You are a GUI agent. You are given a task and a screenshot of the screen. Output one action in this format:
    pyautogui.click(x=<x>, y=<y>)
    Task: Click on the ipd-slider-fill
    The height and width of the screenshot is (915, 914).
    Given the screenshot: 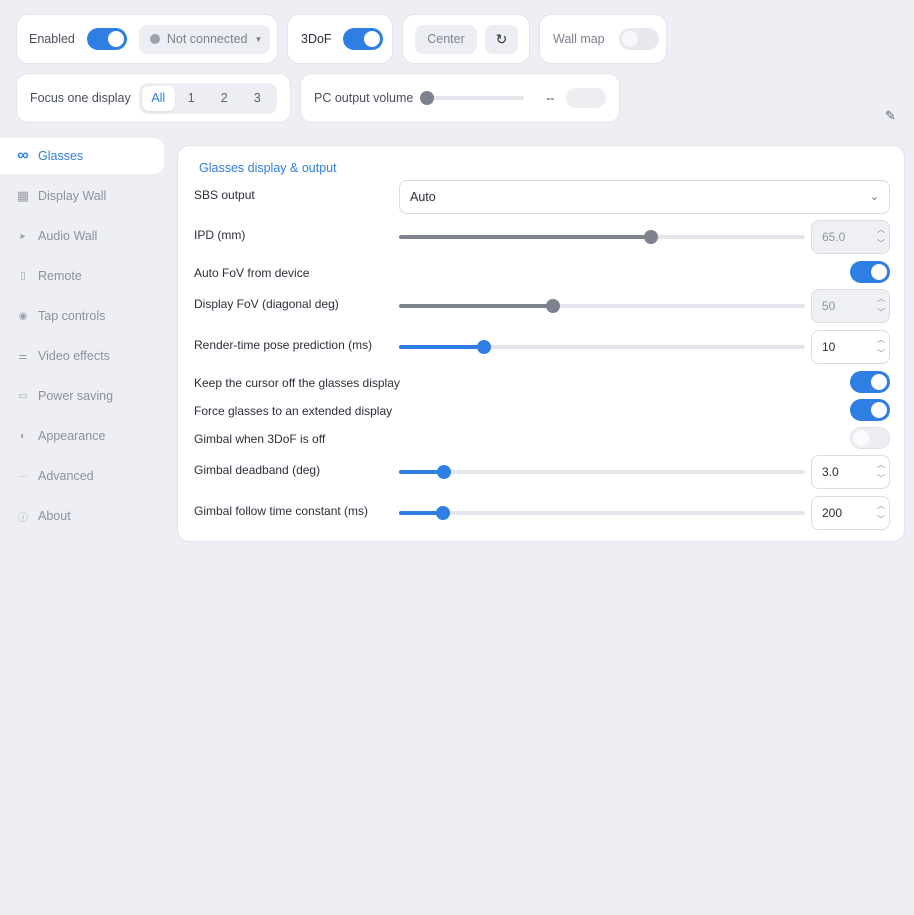 What is the action you would take?
    pyautogui.click(x=525, y=237)
    